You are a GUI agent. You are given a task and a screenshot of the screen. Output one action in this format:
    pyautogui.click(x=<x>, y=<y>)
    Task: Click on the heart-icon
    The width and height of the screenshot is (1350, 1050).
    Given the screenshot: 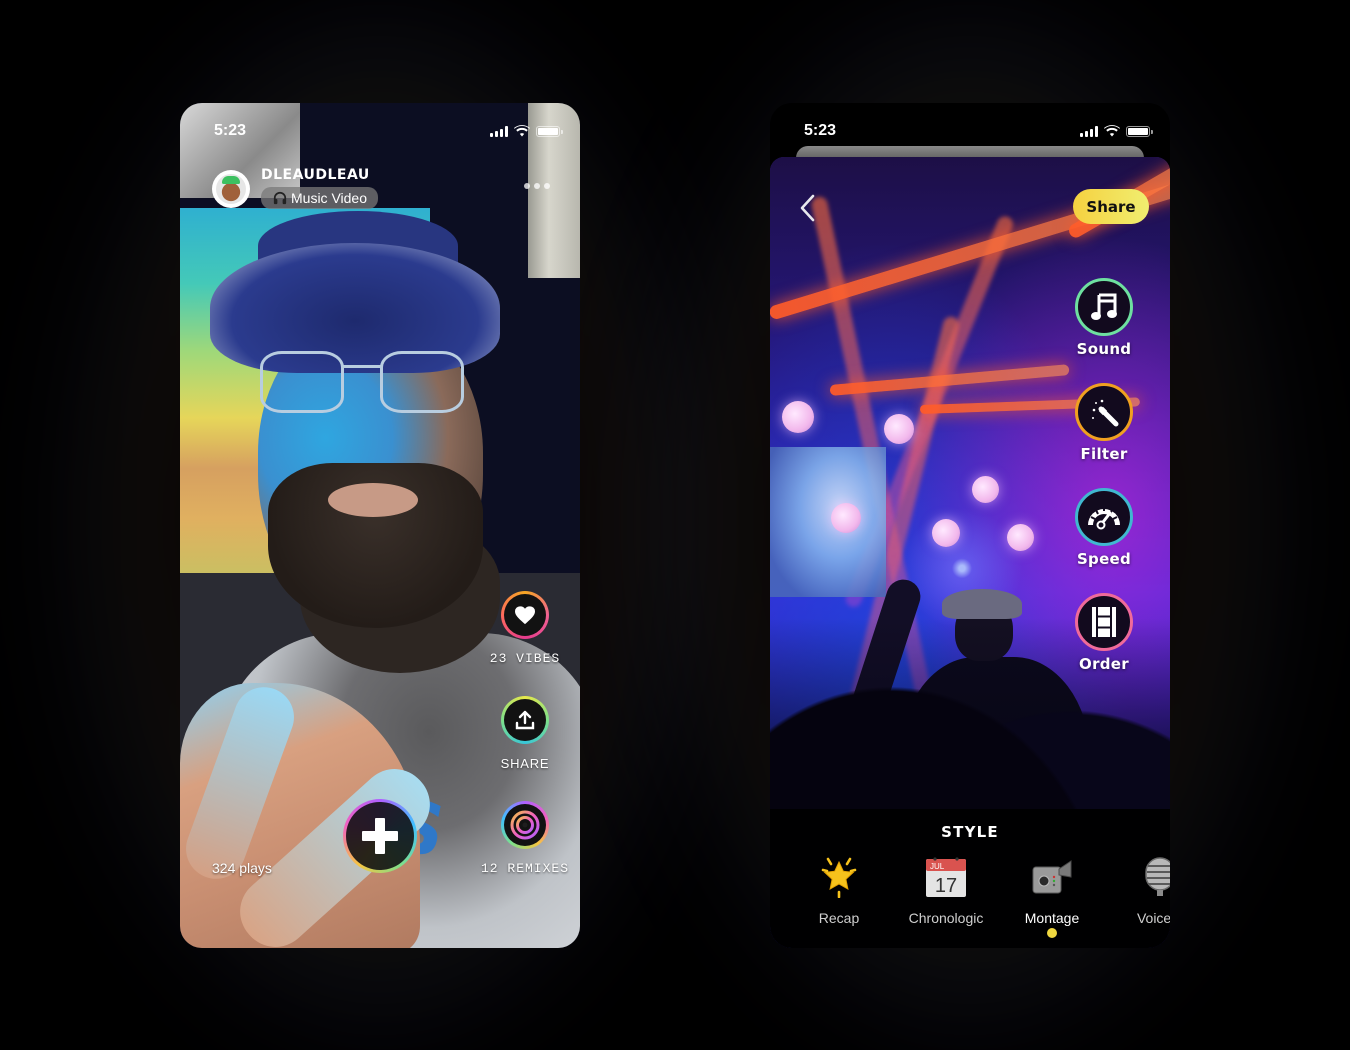 What is the action you would take?
    pyautogui.click(x=524, y=615)
    